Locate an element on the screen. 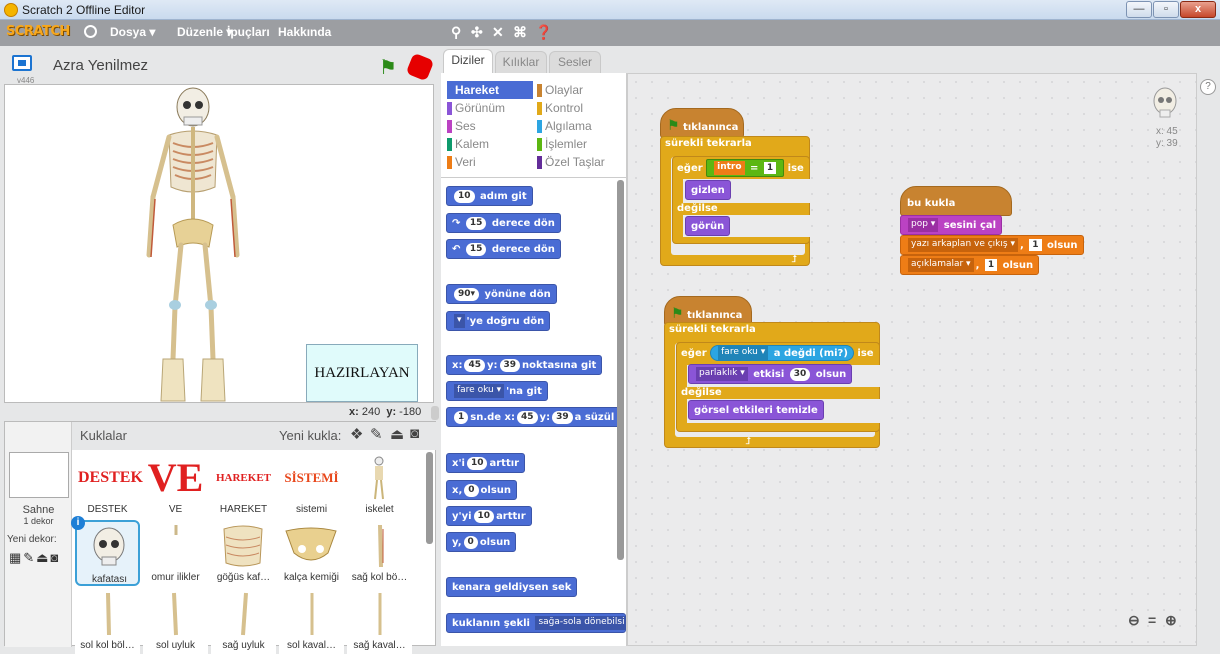  block-go-to: fare oku ▾'na git is located at coordinates (497, 391).